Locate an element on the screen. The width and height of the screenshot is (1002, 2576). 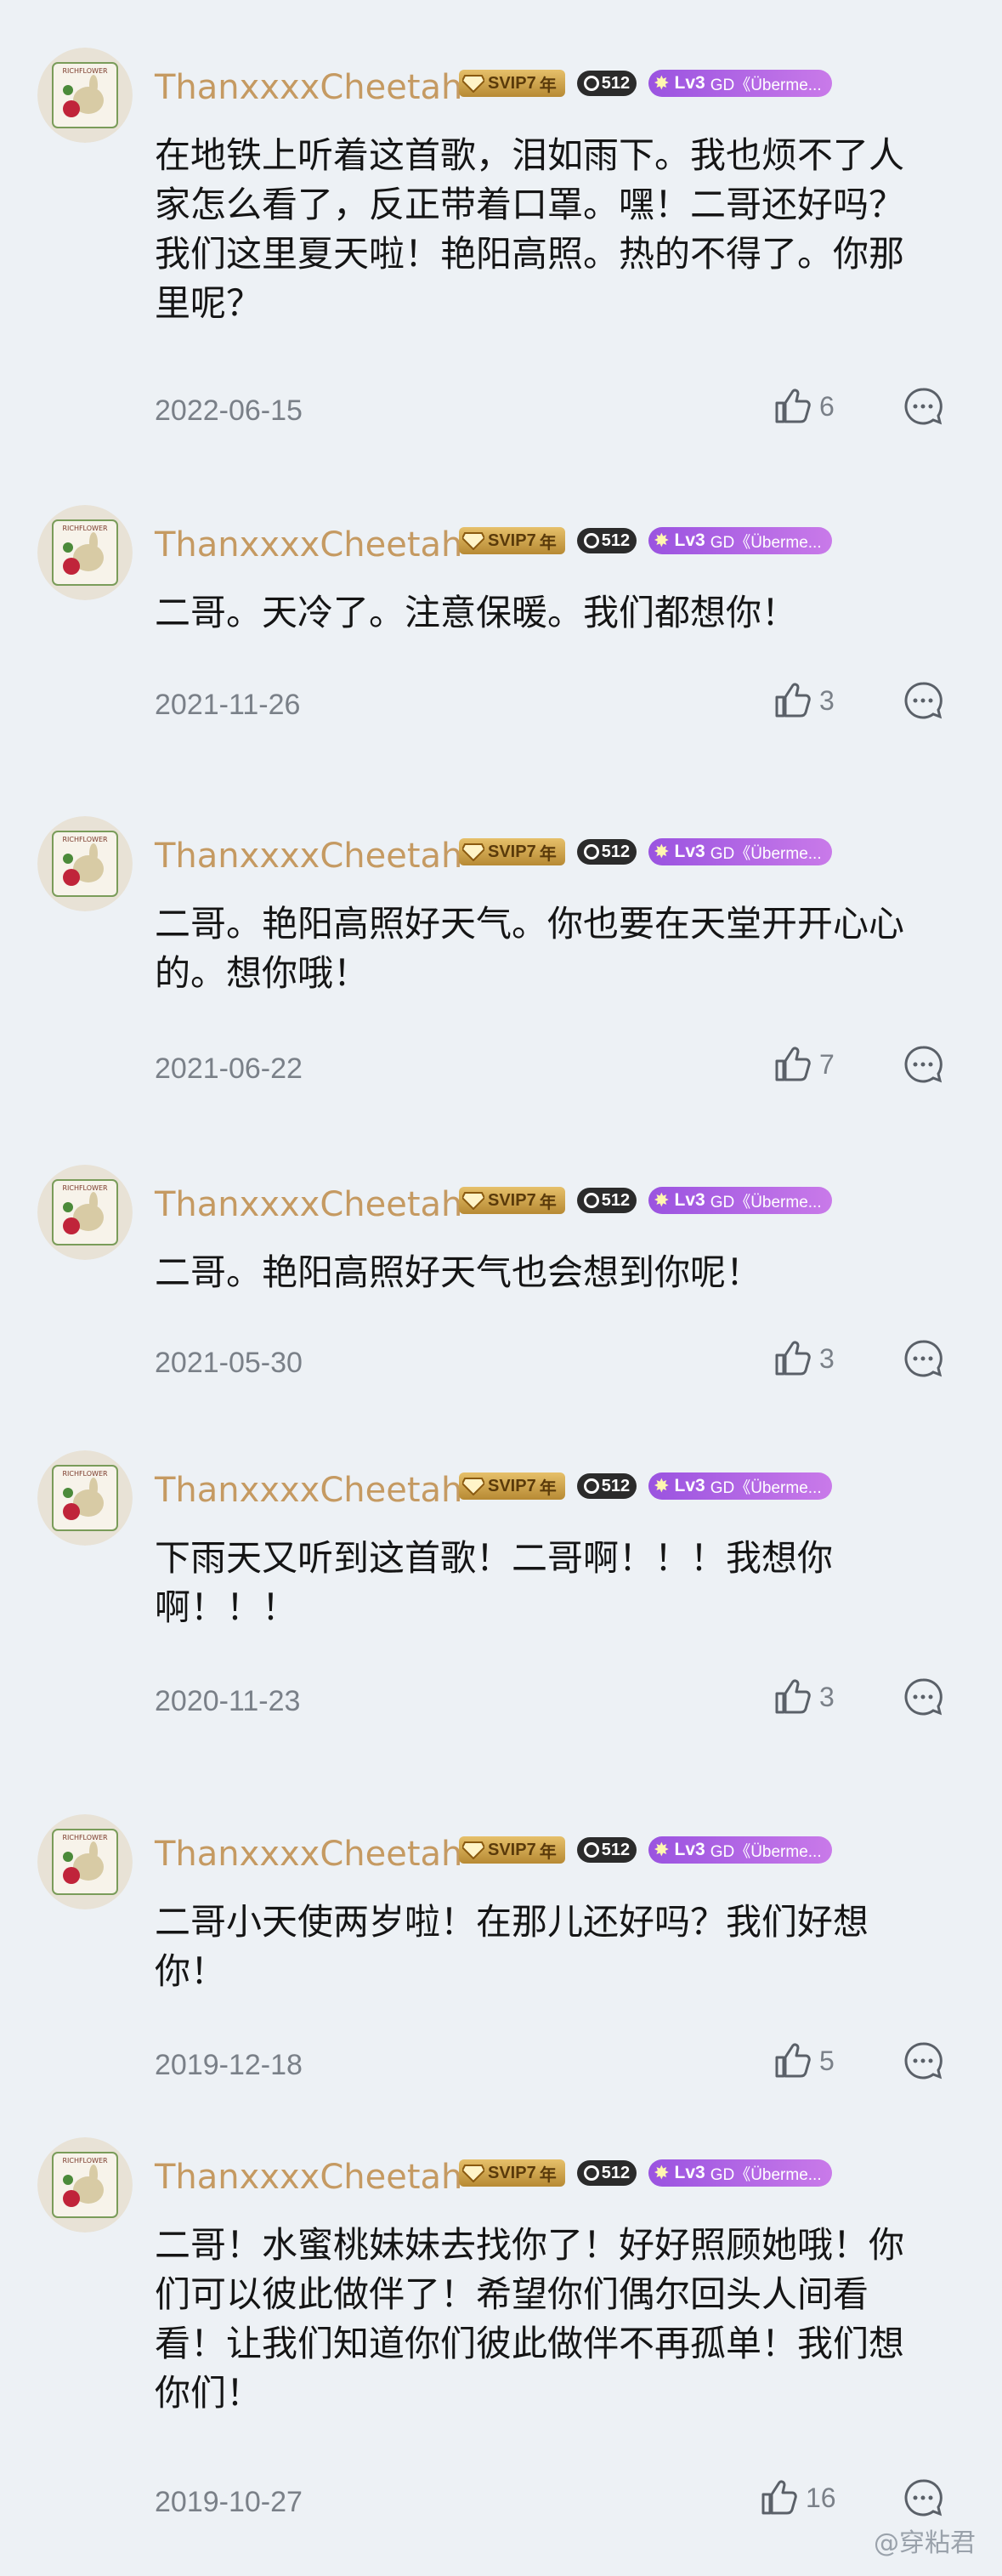
watermark: @穿粘君 is located at coordinates (925, 2541).